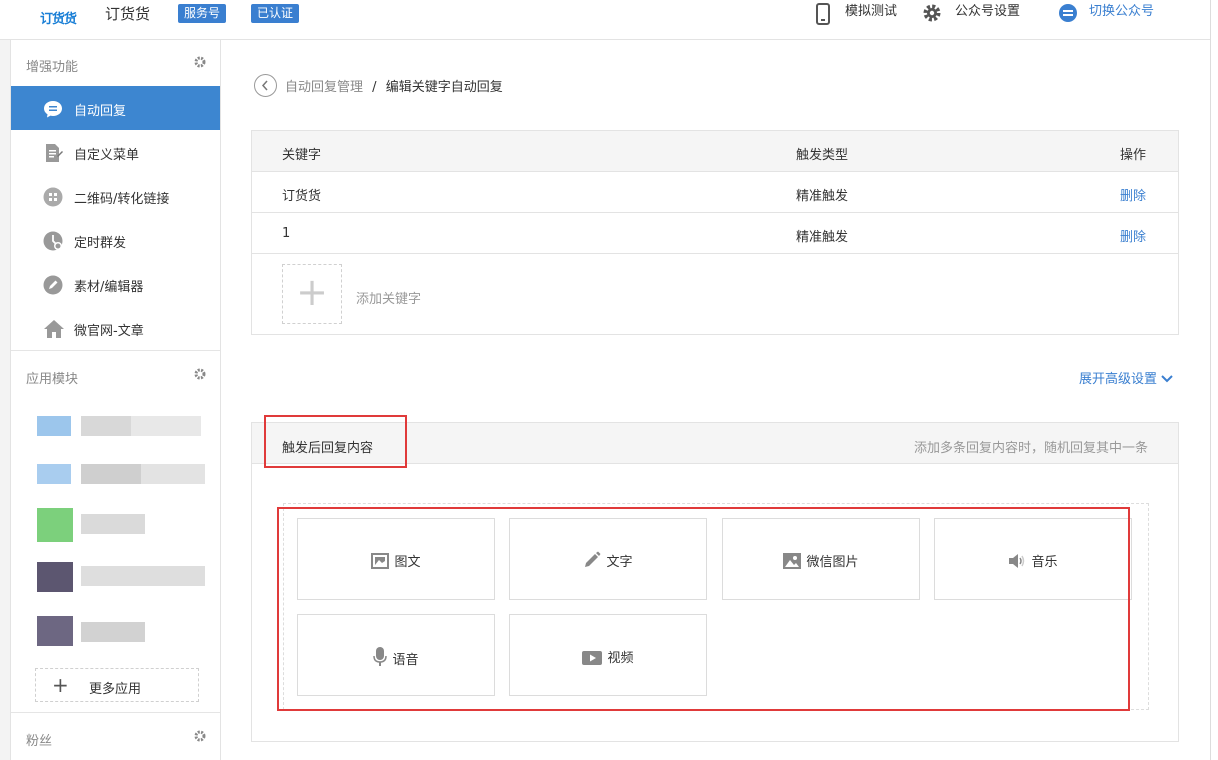 This screenshot has height=760, width=1218. What do you see at coordinates (1030, 448) in the screenshot?
I see `reply-content-hint: 添加多条回复内容时，随机回复其中一条` at bounding box center [1030, 448].